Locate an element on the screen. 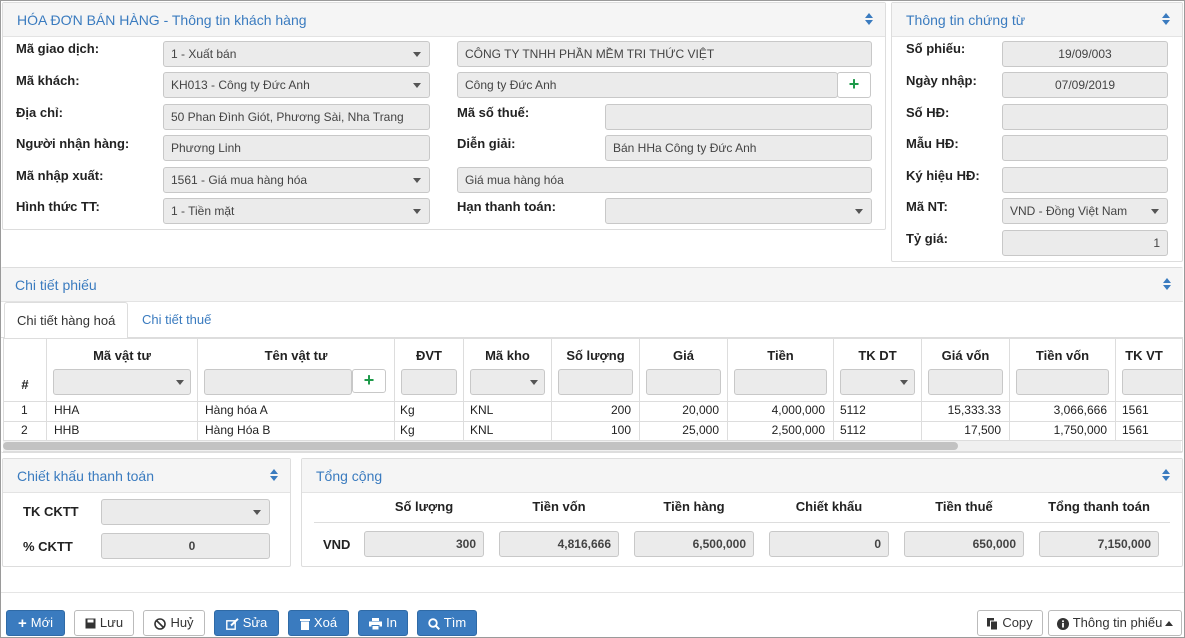 The image size is (1185, 638). cell-qty: 100 is located at coordinates (620, 430).